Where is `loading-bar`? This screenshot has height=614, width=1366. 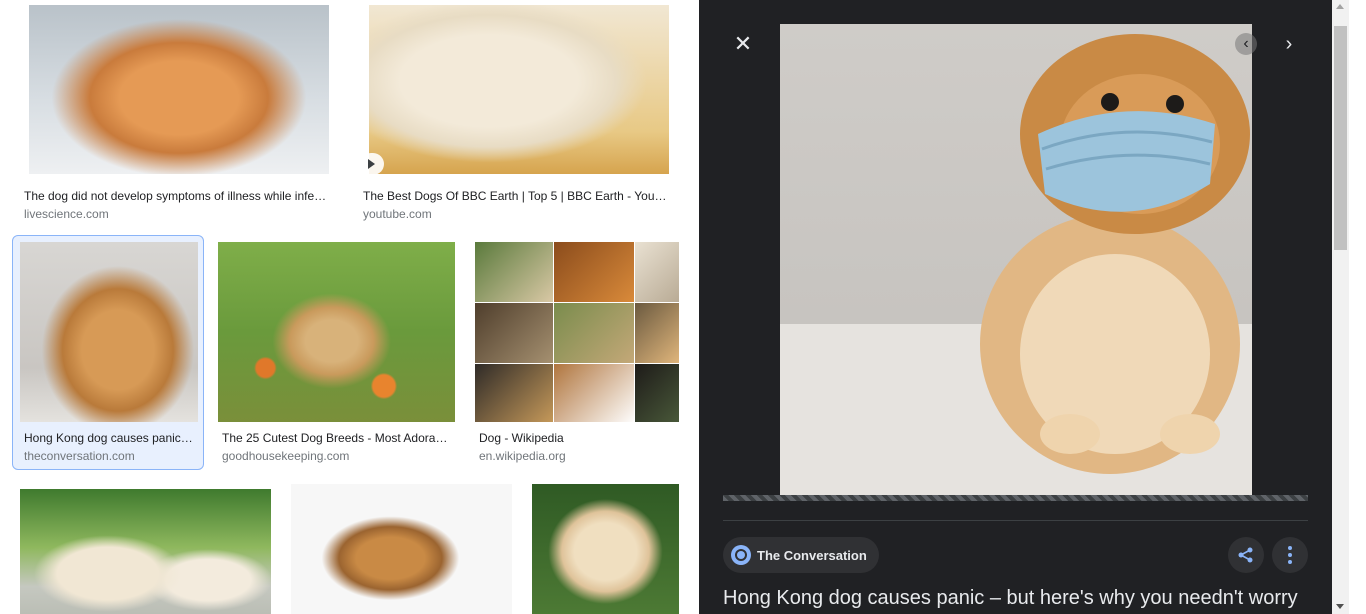
loading-bar is located at coordinates (1015, 498).